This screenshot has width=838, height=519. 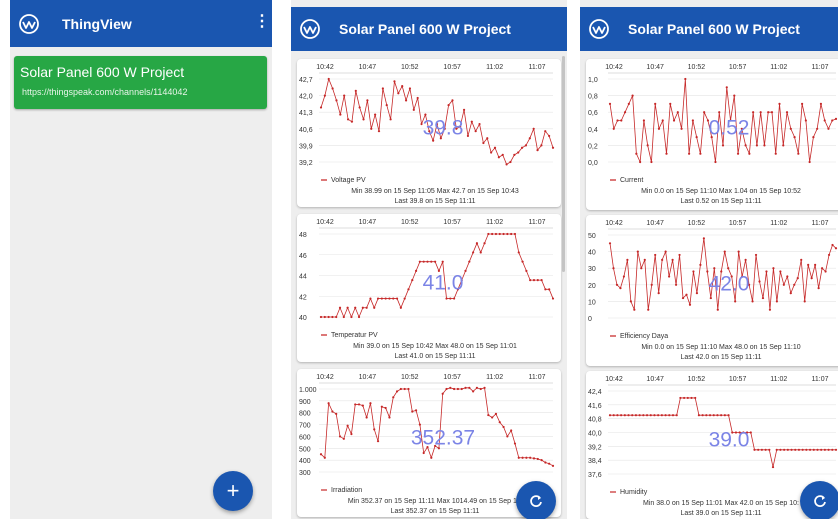 What do you see at coordinates (593, 146) in the screenshot?
I see `y-tick-label: 0,2` at bounding box center [593, 146].